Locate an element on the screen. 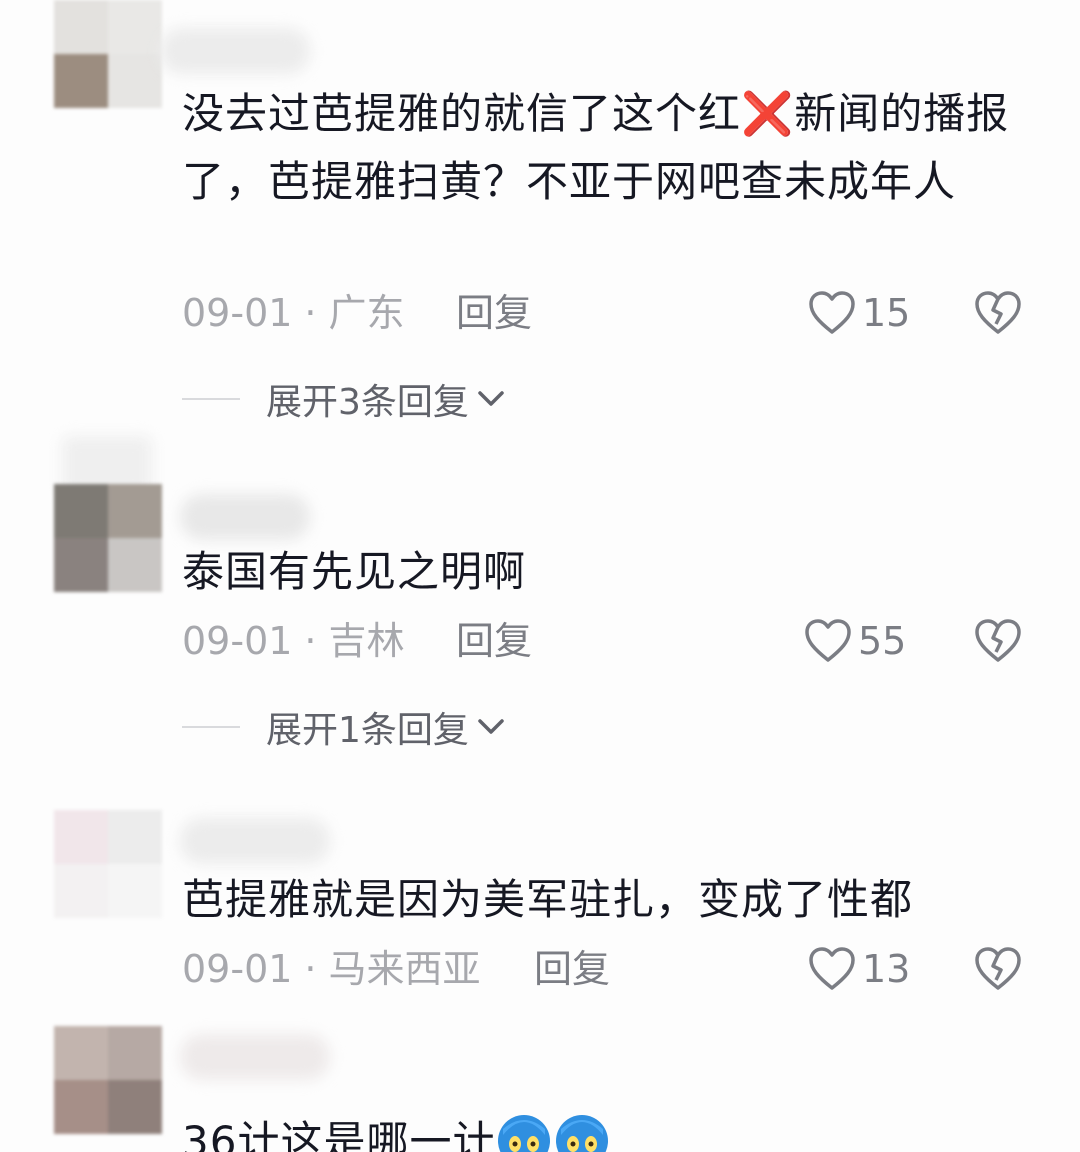 The height and width of the screenshot is (1152, 1080). comment-text: 没去过芭提雅的就信了这个红❌新闻的播报了，芭提雅扫黄？不亚于网吧查未成年人 is located at coordinates (596, 147).